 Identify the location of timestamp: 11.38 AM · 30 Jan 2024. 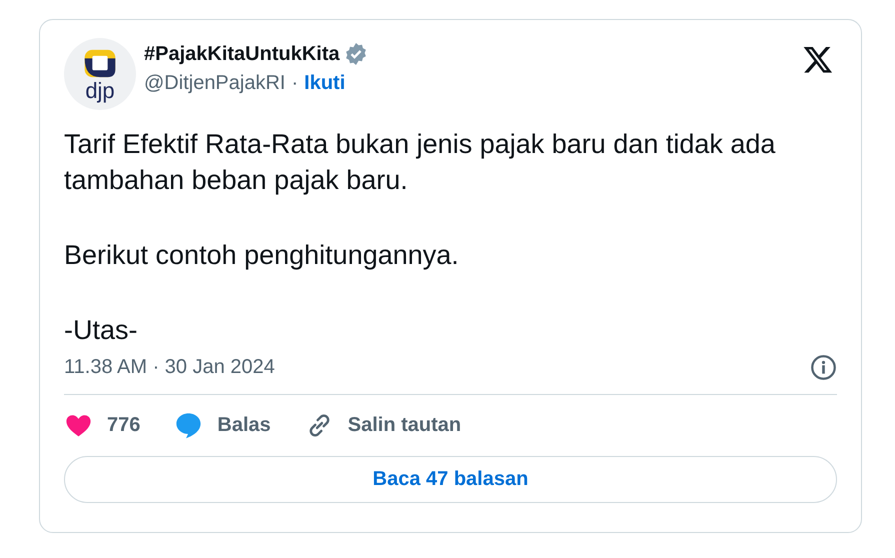
(169, 367).